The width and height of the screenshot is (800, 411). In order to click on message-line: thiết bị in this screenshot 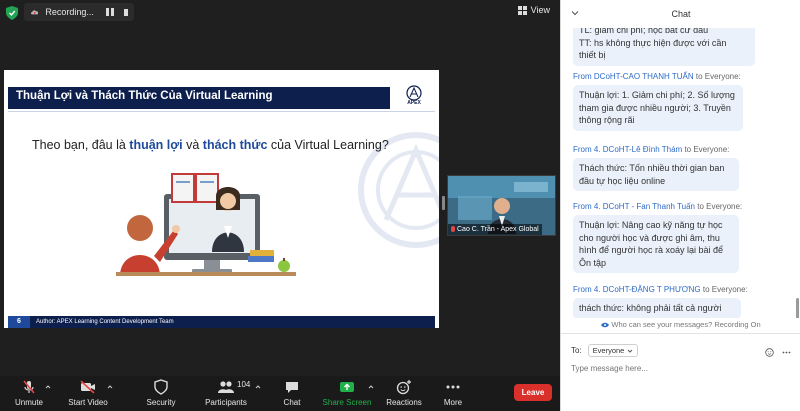, I will do `click(592, 55)`.